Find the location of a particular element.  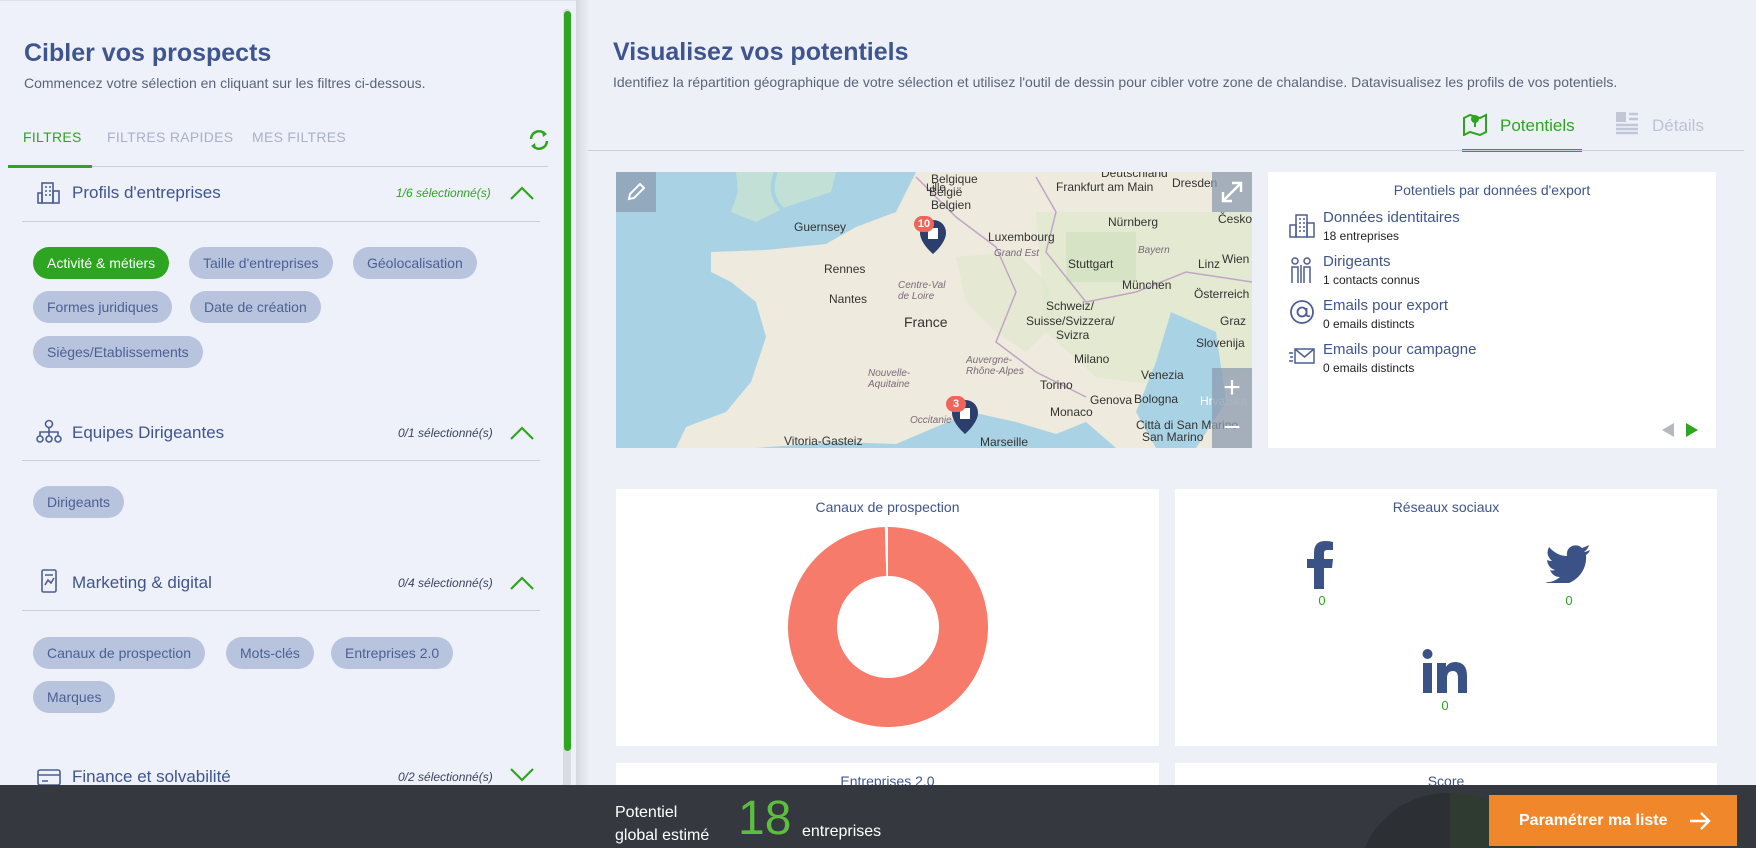

fullscreen-button is located at coordinates (1232, 192).